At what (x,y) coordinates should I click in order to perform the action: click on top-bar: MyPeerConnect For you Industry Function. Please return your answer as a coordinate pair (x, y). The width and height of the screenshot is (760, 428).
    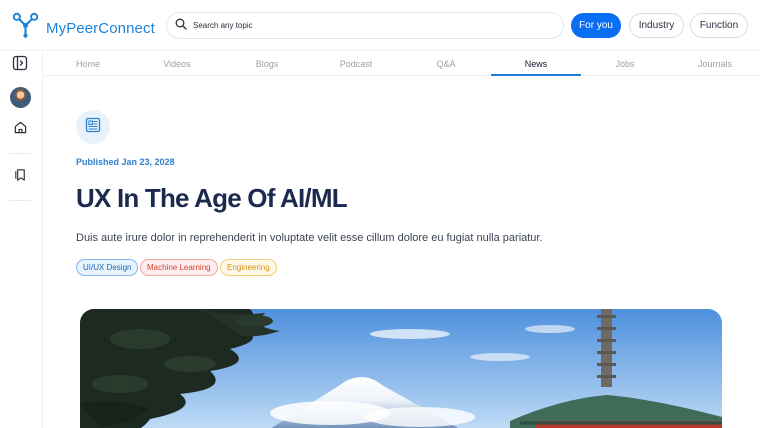
    Looking at the image, I should click on (380, 25).